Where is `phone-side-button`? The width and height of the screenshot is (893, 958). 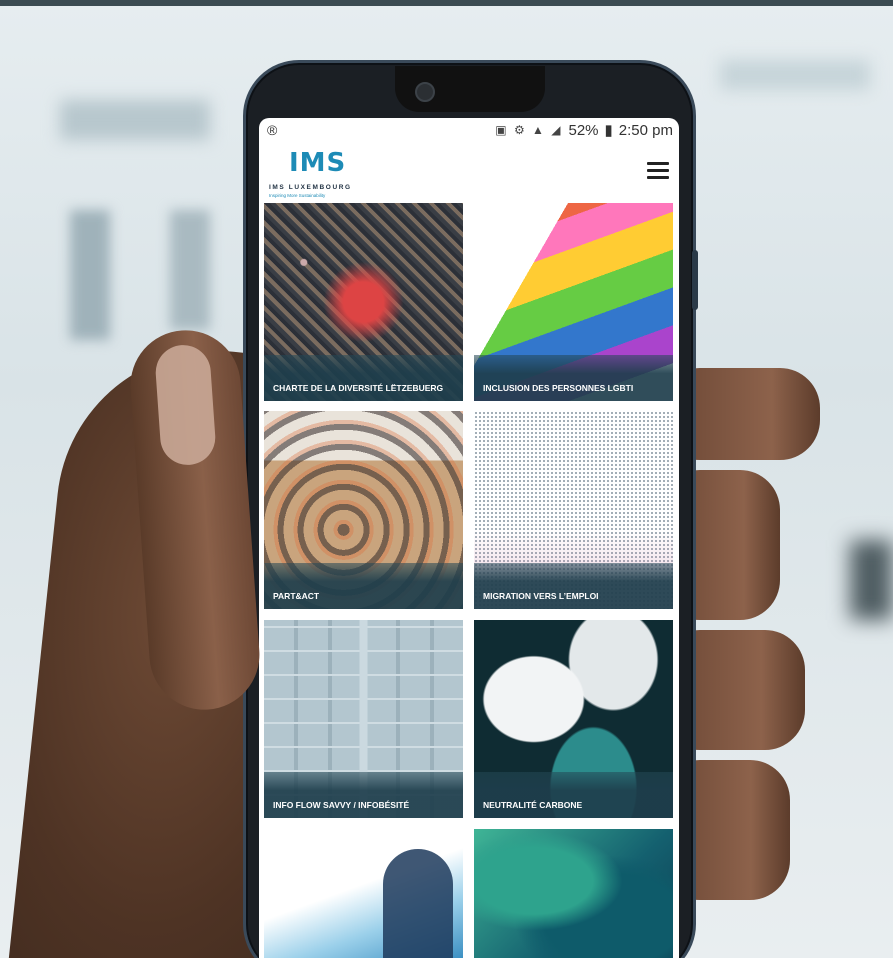 phone-side-button is located at coordinates (695, 280).